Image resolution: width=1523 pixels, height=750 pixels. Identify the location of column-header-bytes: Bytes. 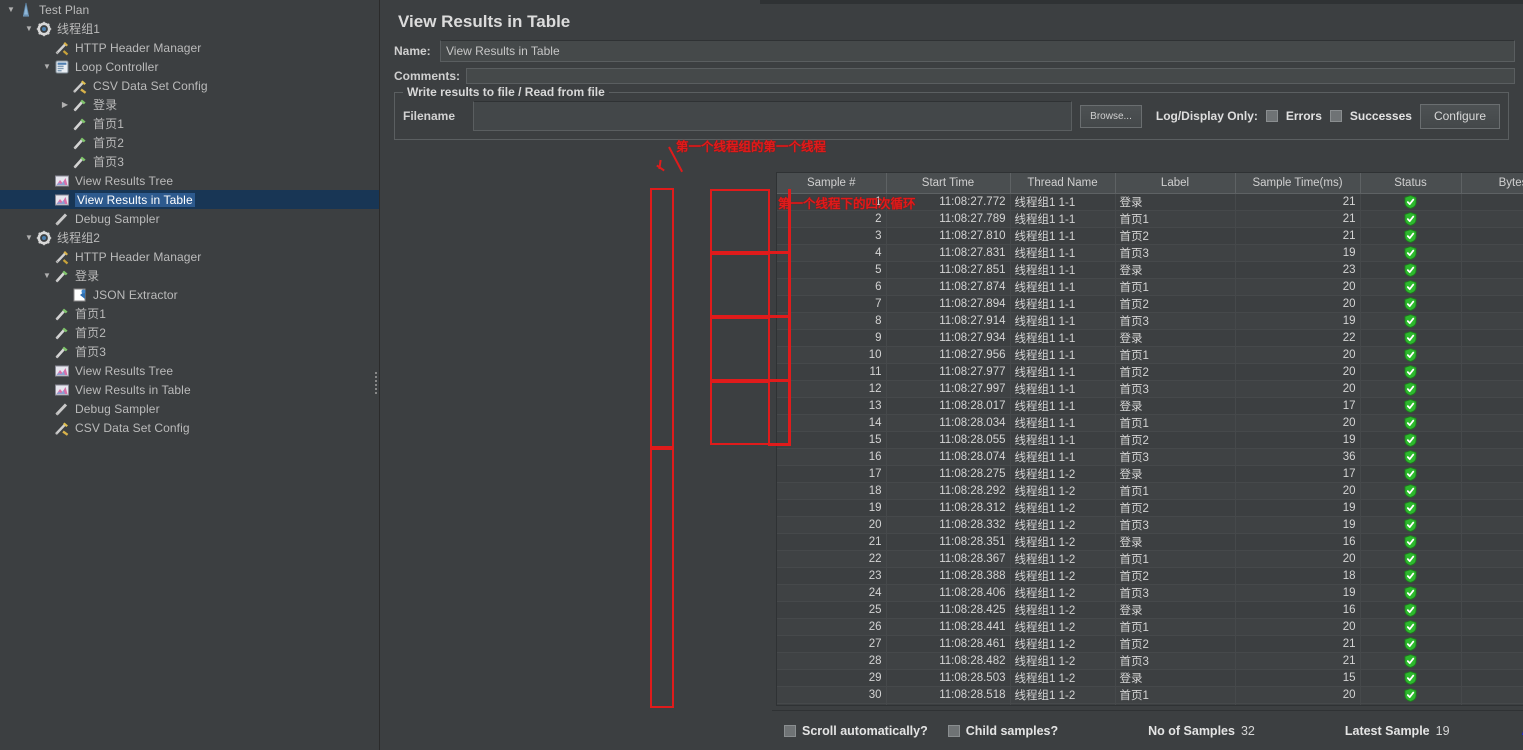
(1492, 183).